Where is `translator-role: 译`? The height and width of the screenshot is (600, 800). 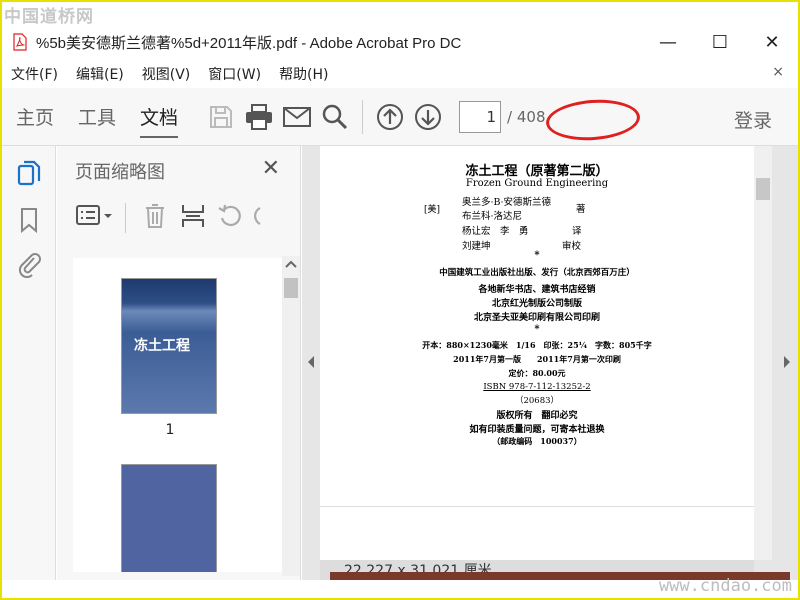
translator-role: 译 is located at coordinates (577, 231).